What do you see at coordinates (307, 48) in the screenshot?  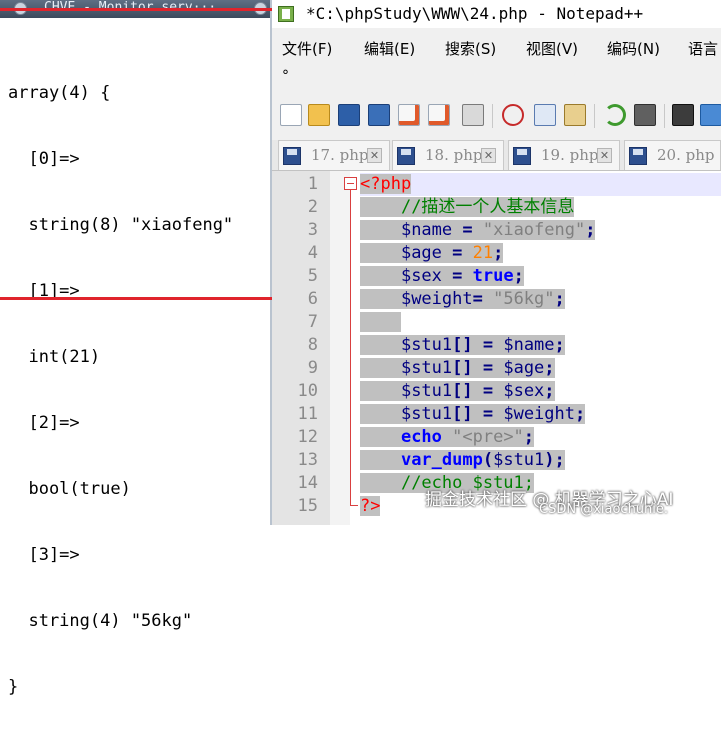 I see `menu-file: 文件(F)` at bounding box center [307, 48].